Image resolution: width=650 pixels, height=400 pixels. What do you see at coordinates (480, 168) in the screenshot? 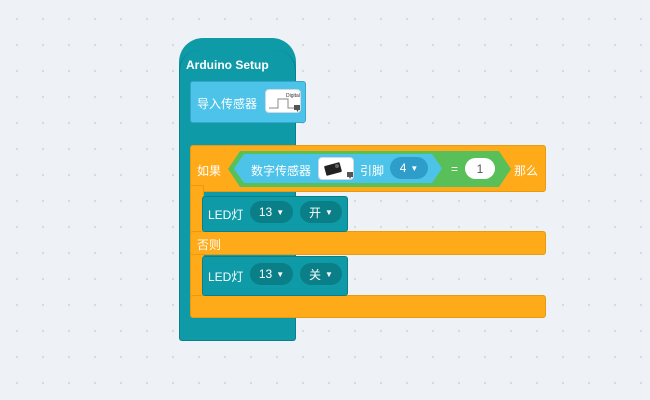
I see `compare-value-input: 1` at bounding box center [480, 168].